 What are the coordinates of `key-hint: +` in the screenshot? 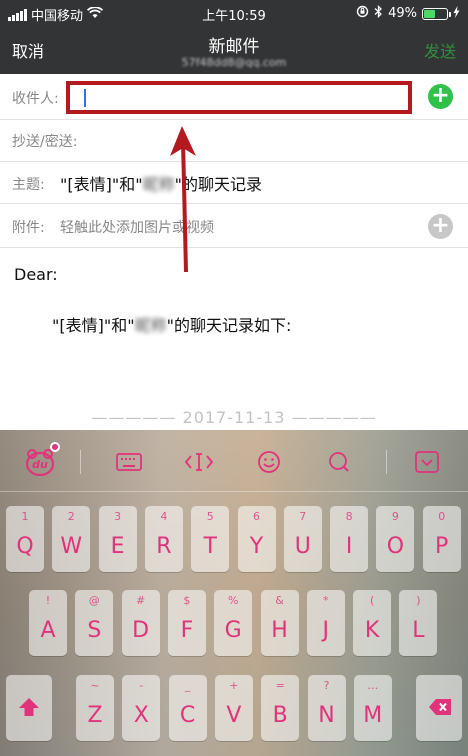 It's located at (234, 685).